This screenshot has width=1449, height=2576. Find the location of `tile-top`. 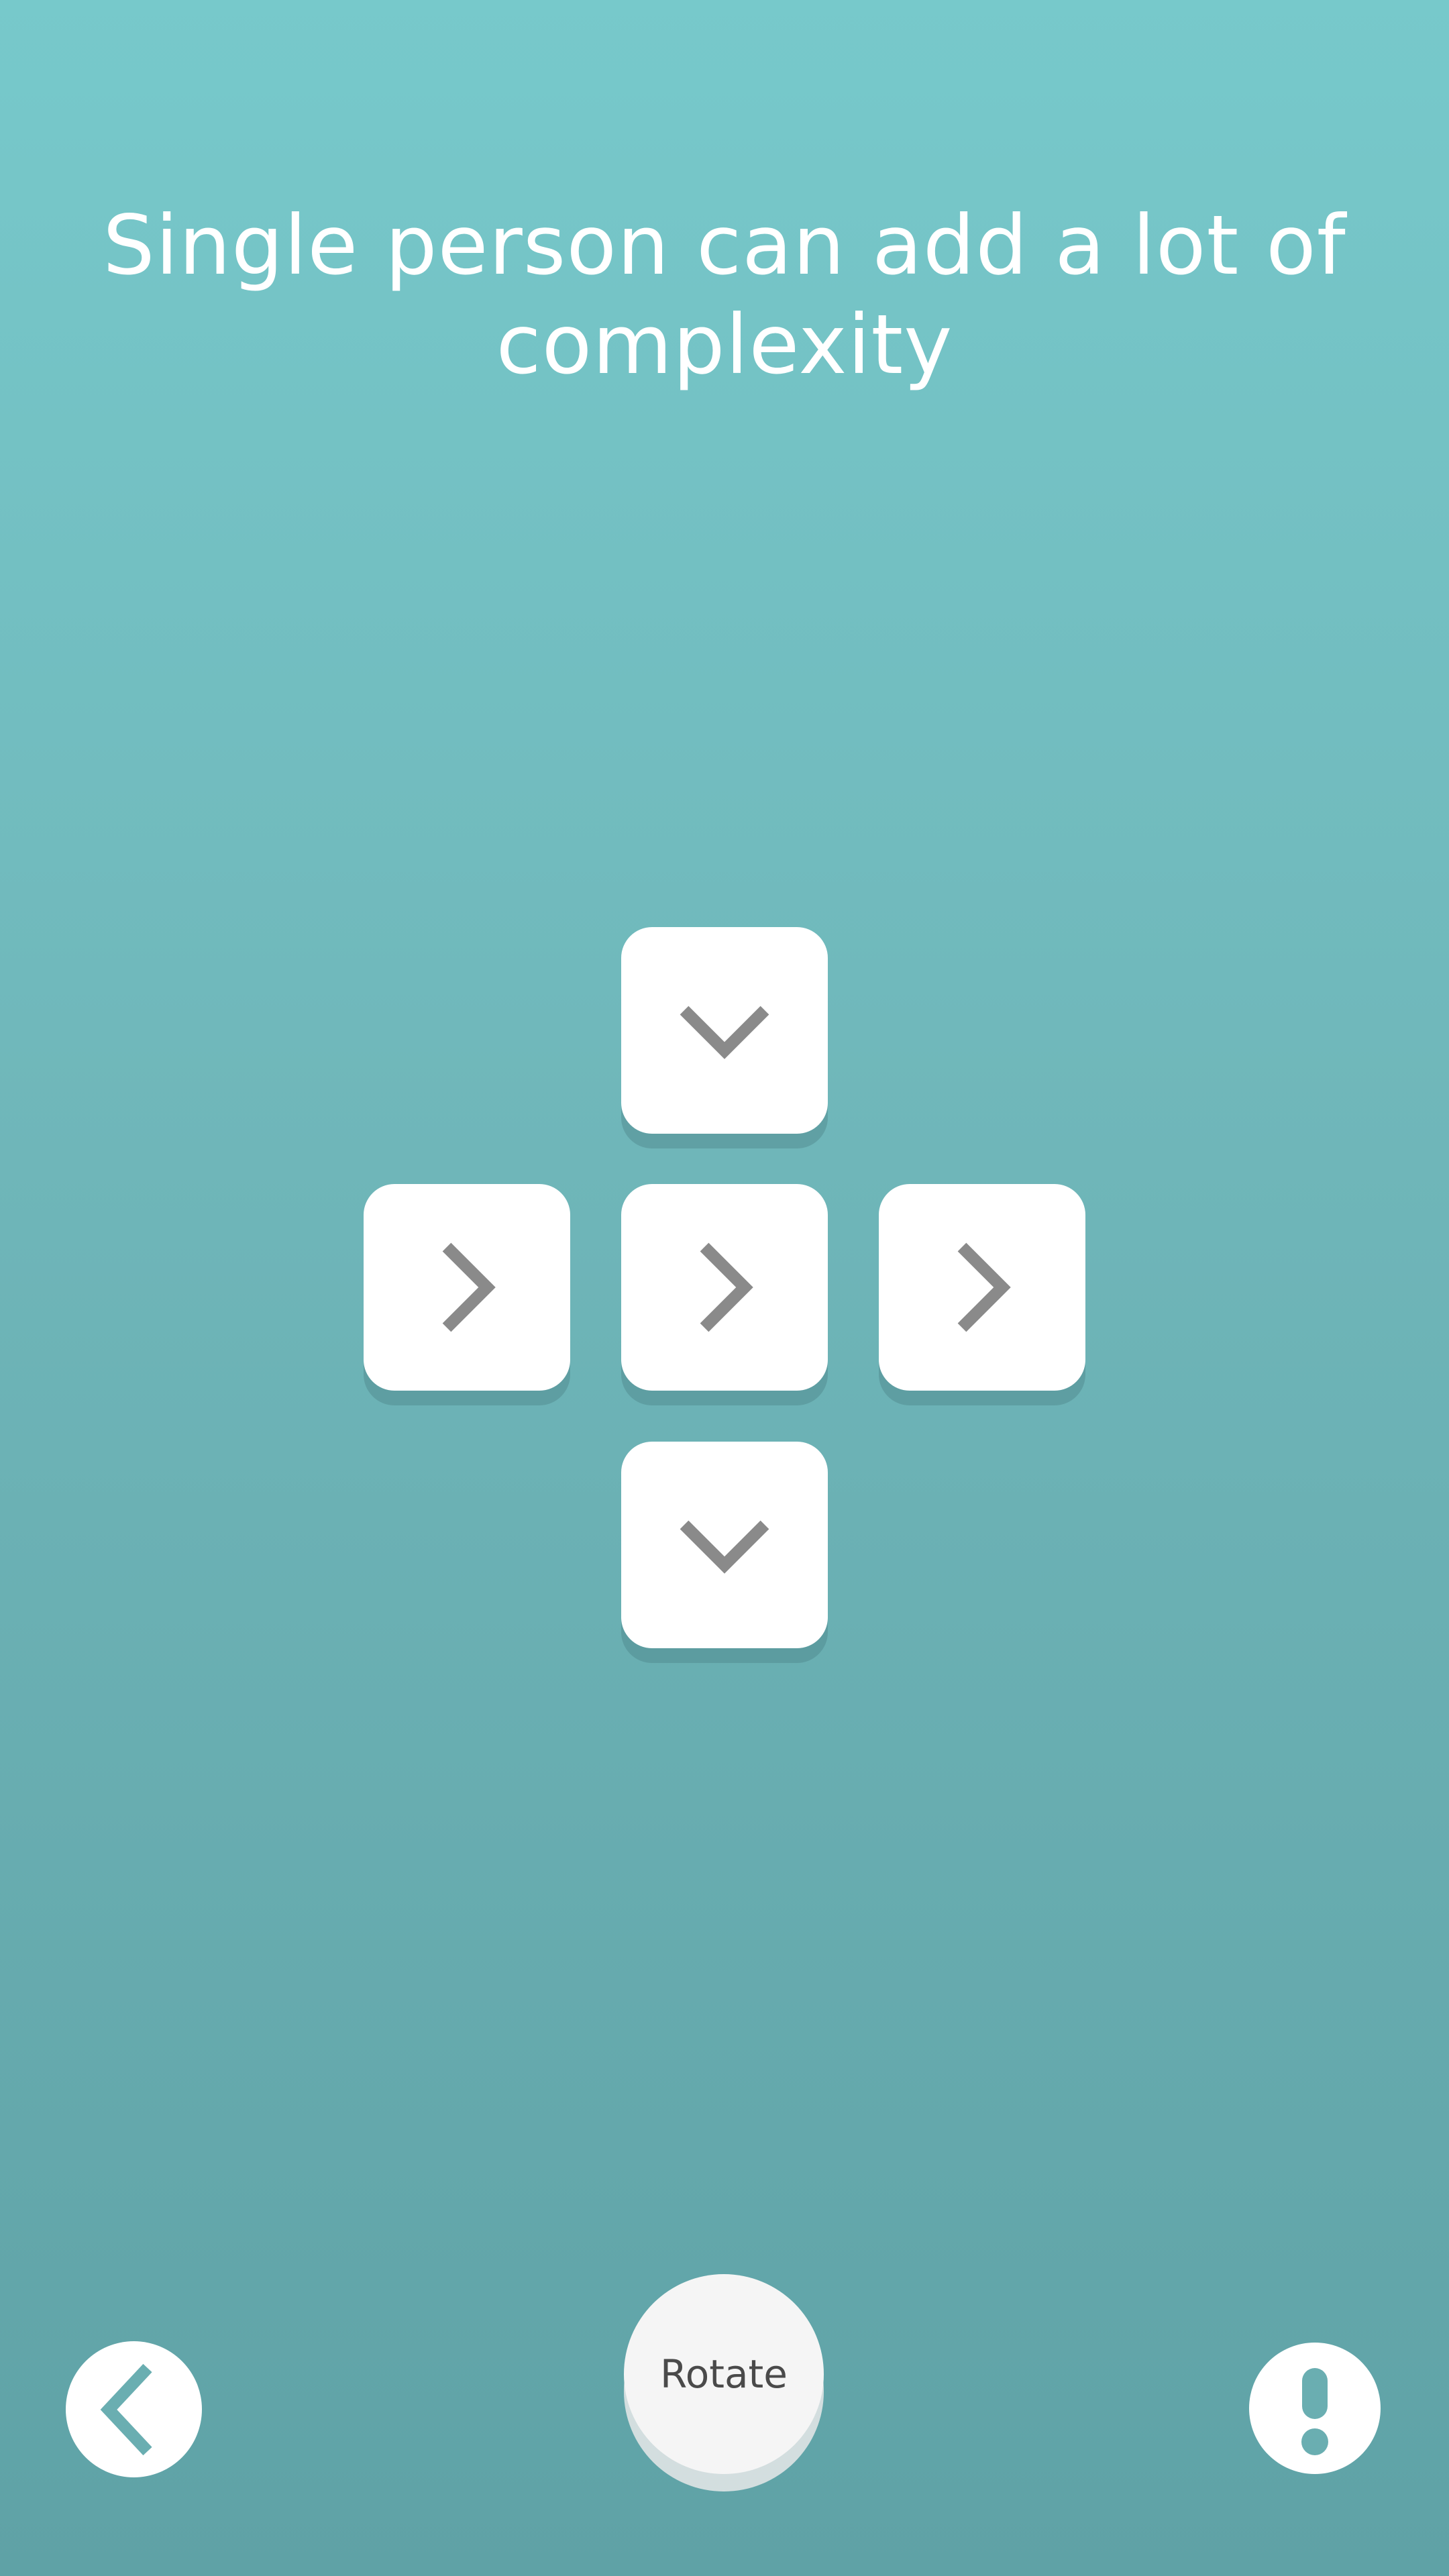

tile-top is located at coordinates (724, 1030).